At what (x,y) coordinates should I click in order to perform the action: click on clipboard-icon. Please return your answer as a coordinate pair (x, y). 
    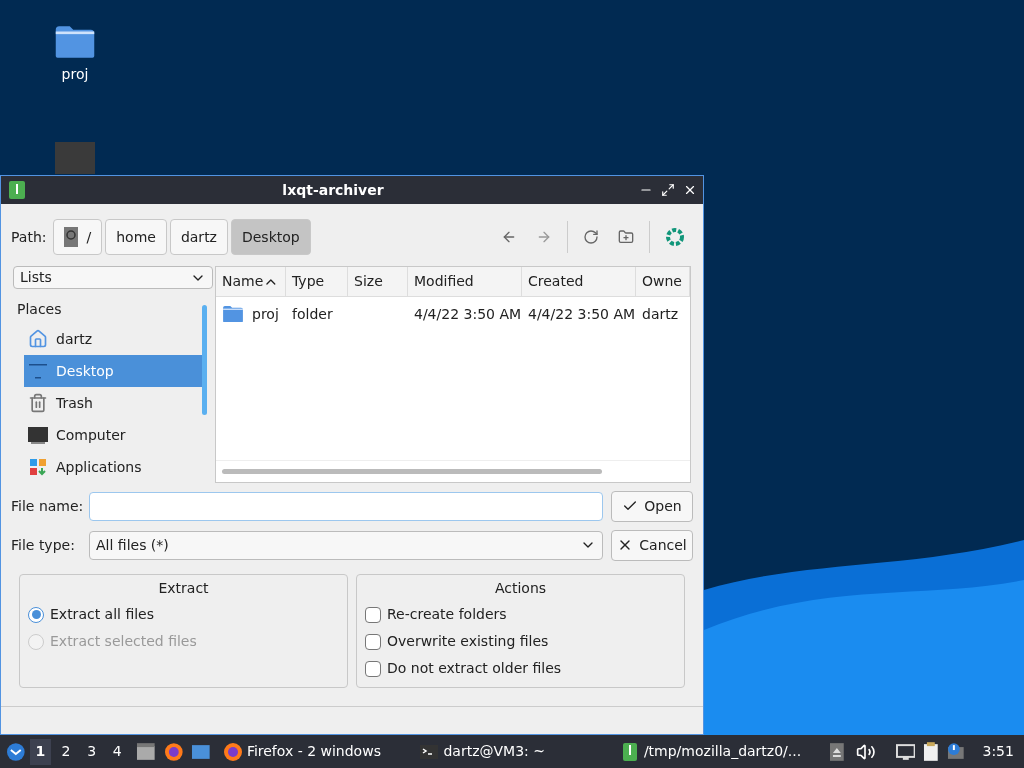
    Looking at the image, I should click on (931, 751).